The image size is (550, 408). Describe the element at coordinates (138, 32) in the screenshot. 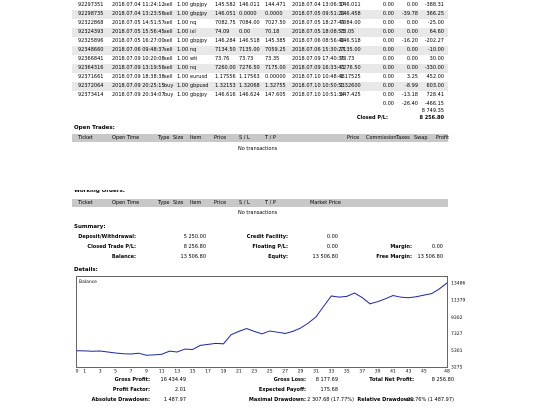

I see `cell-open-time: 2018.07.05 15:56:45` at that location.